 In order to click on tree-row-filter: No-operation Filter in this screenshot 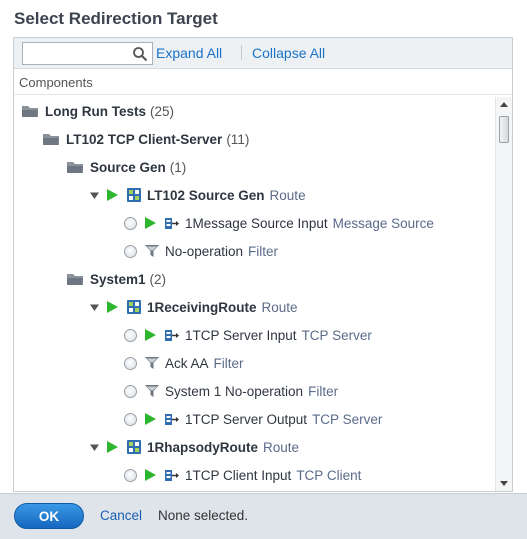, I will do `click(255, 251)`.